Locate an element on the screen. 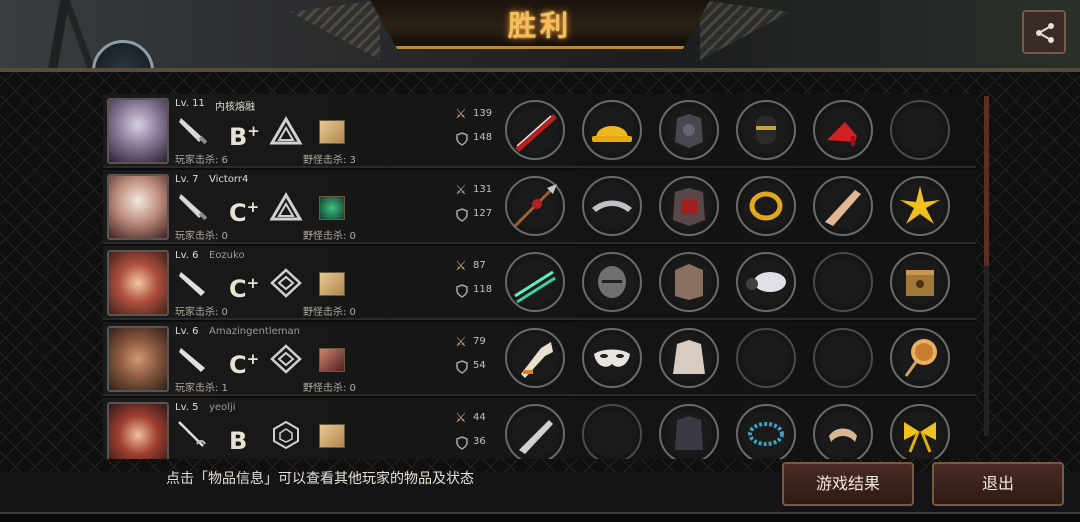 Image resolution: width=1080 pixels, height=522 pixels. exit-button: 退出 is located at coordinates (998, 484).